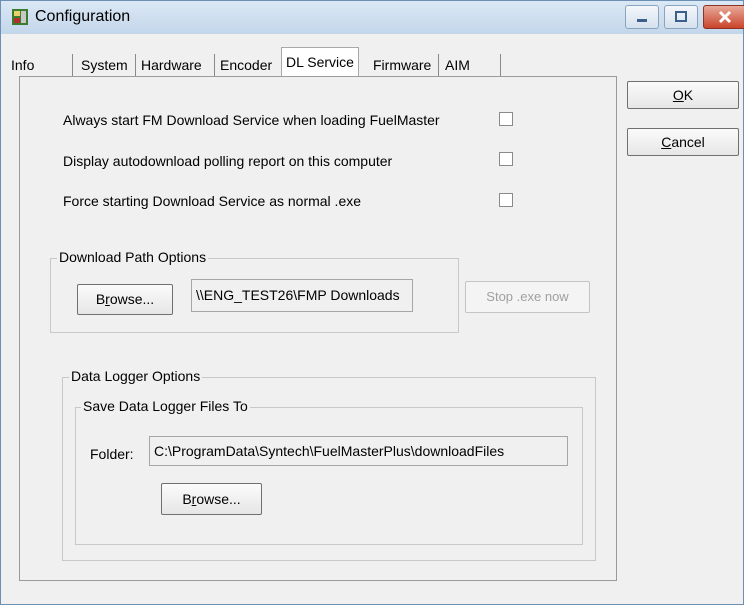 Image resolution: width=744 pixels, height=605 pixels. Describe the element at coordinates (678, 95) in the screenshot. I see `ok-mnemonic: O` at that location.